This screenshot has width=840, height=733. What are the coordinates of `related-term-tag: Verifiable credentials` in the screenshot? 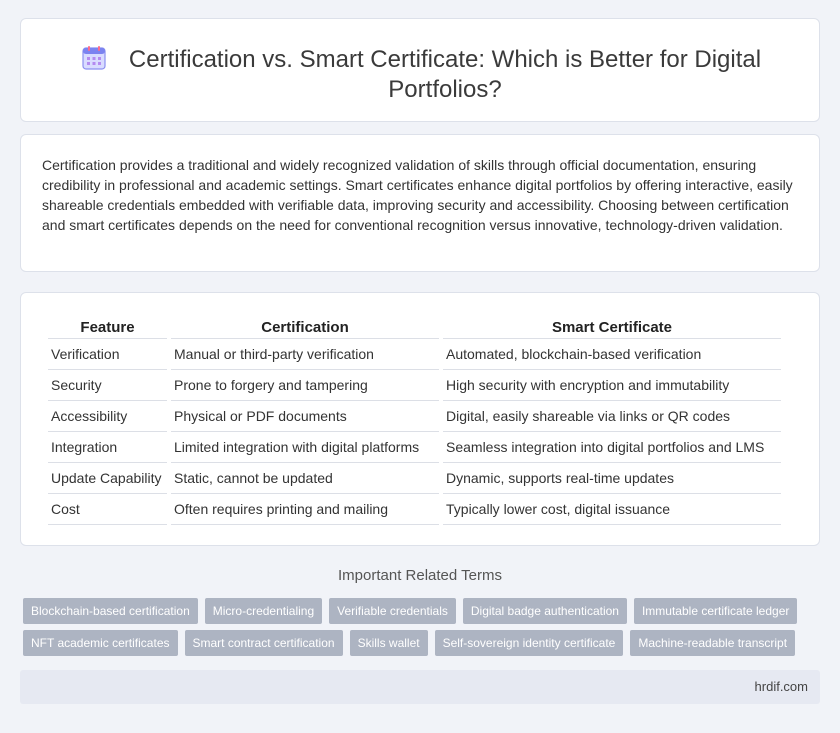 It's located at (392, 611).